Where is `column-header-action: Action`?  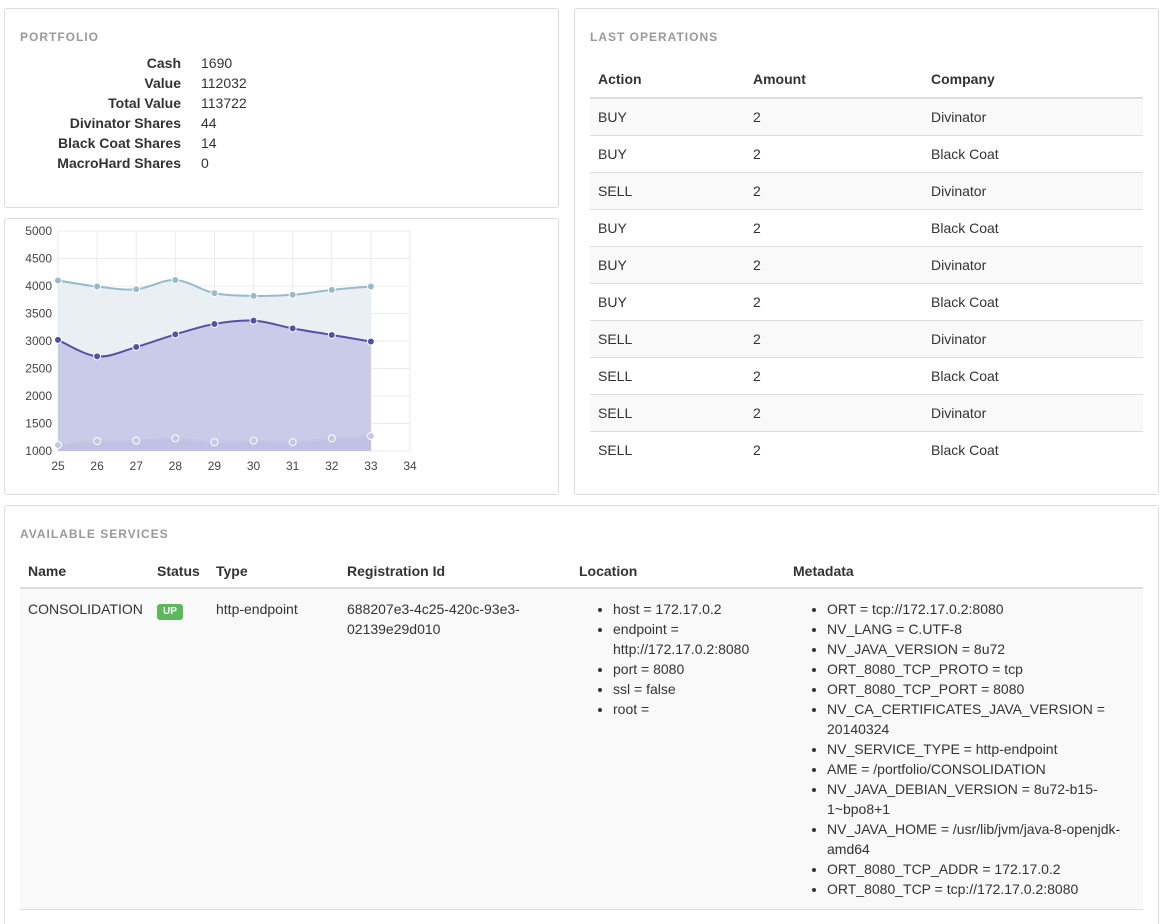 column-header-action: Action is located at coordinates (667, 80).